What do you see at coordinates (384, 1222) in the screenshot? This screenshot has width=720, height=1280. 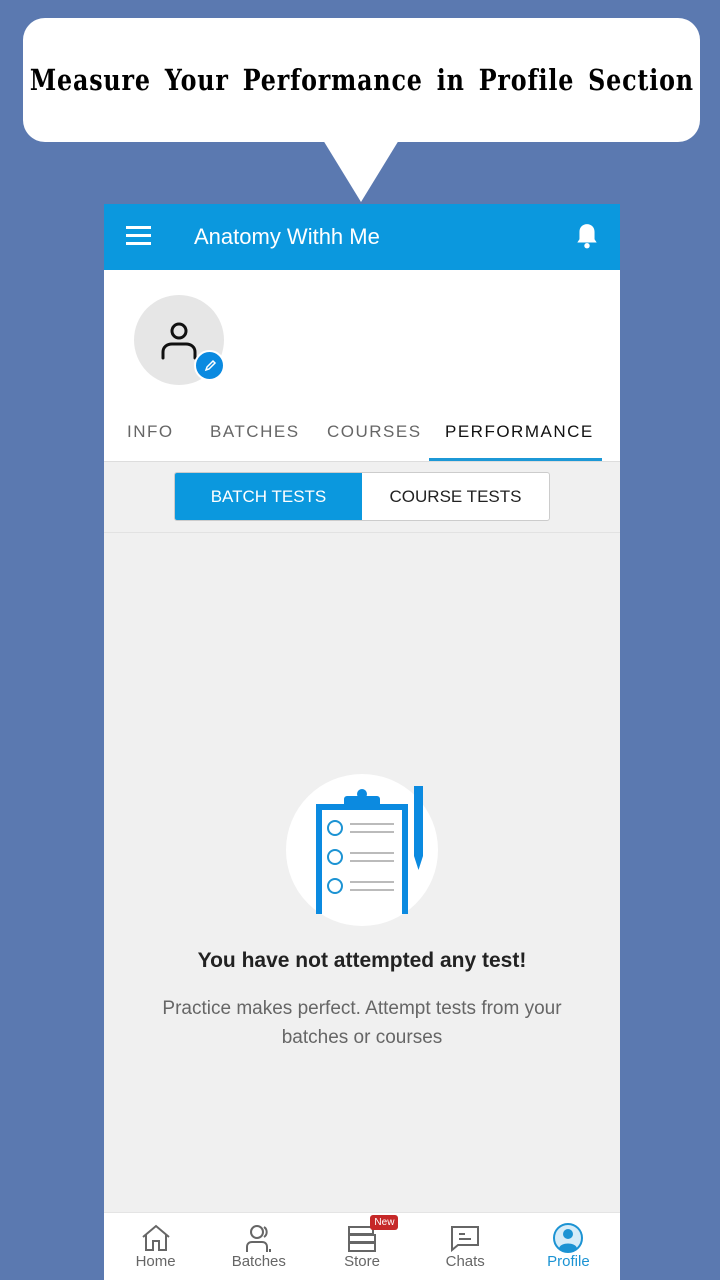 I see `new-badge: New` at bounding box center [384, 1222].